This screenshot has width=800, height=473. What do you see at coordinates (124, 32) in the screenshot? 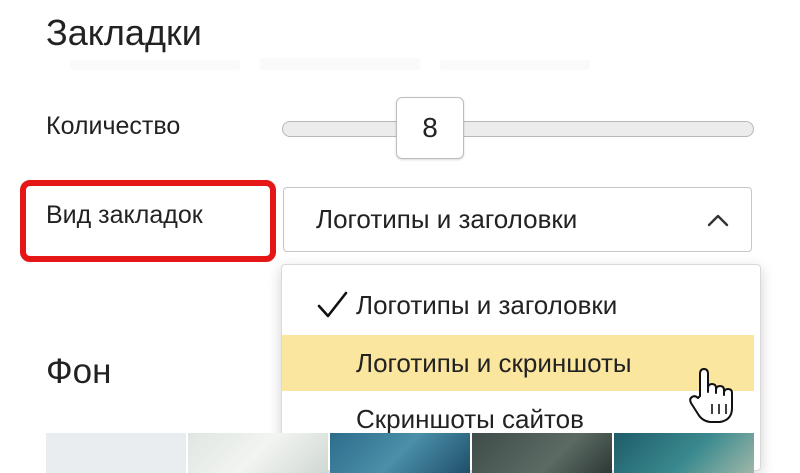
I see `bookmarks-title: Закладки` at bounding box center [124, 32].